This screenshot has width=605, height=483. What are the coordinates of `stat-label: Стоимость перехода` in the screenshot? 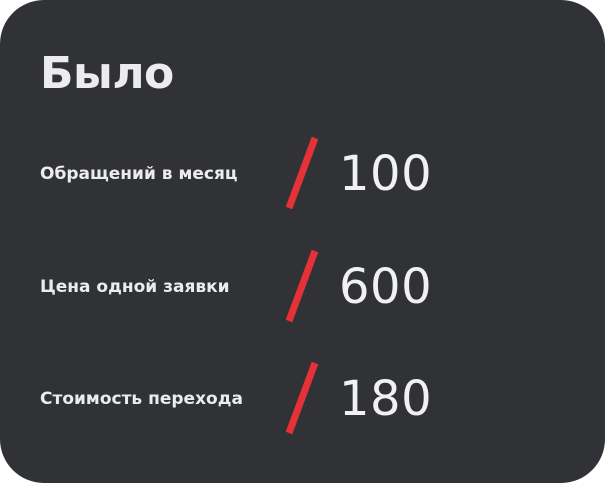 It's located at (141, 399).